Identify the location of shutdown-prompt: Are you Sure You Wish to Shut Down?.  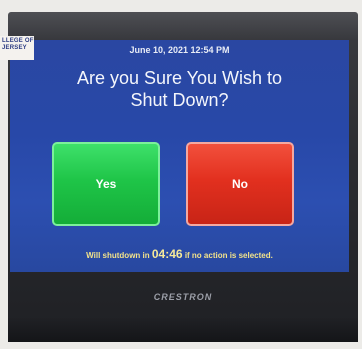
(179, 89).